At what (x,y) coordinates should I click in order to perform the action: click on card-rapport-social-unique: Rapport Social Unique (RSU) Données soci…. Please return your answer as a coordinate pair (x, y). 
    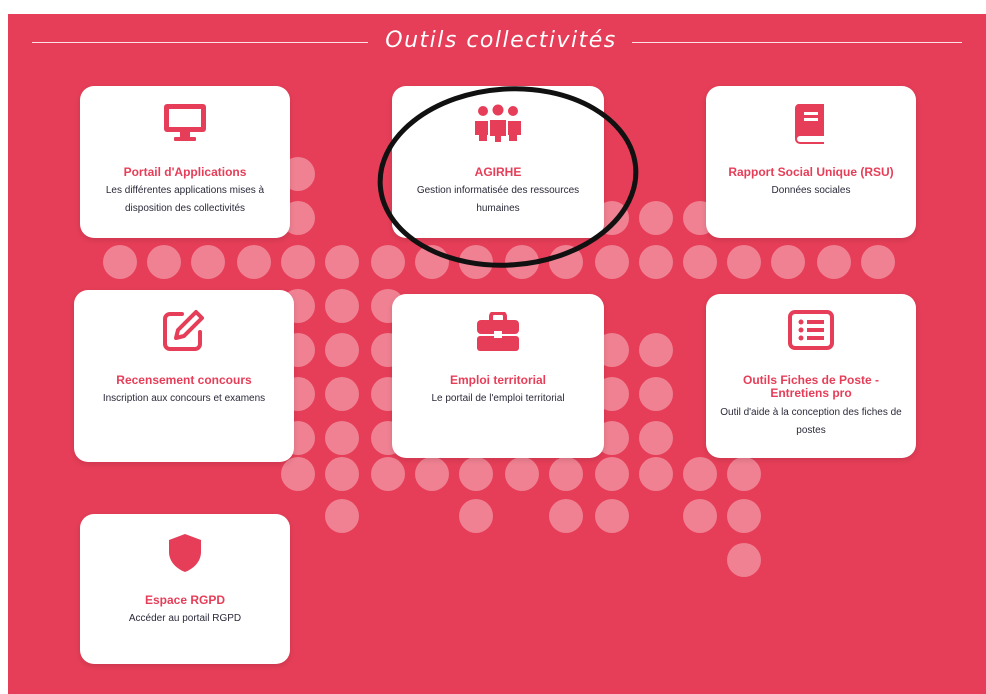
    Looking at the image, I should click on (811, 162).